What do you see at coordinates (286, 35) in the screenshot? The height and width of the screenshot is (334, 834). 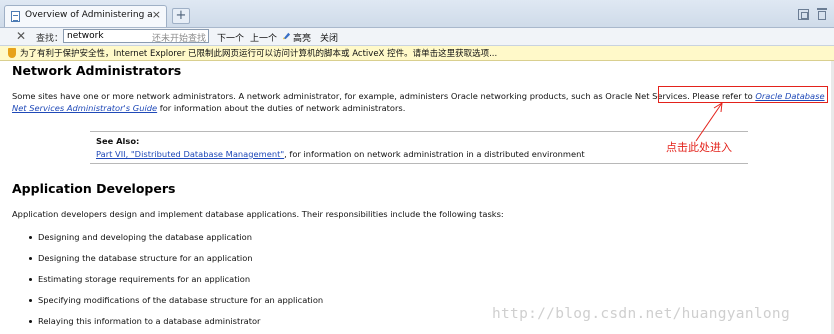 I see `highlight-icon` at bounding box center [286, 35].